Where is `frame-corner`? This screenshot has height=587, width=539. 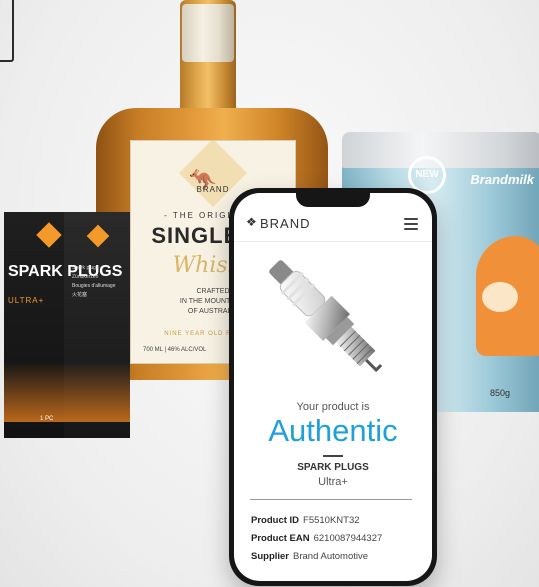
frame-corner is located at coordinates (7, 31).